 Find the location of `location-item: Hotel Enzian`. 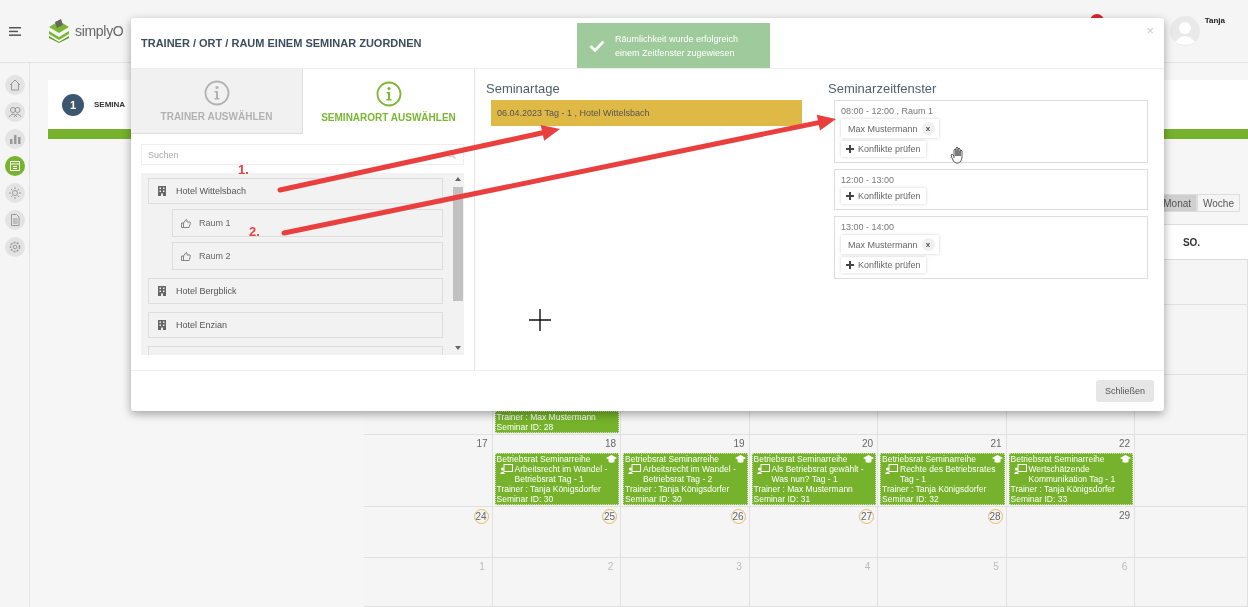

location-item: Hotel Enzian is located at coordinates (295, 325).